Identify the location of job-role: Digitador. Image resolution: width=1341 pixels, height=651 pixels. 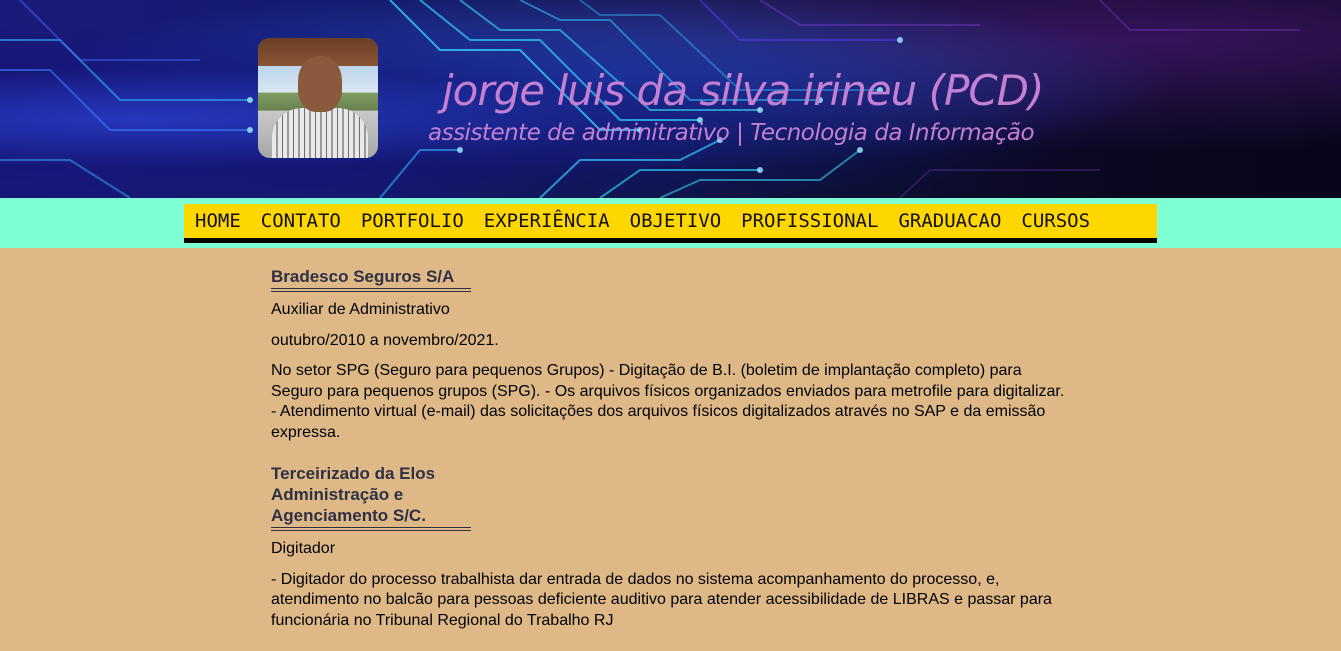
(303, 548).